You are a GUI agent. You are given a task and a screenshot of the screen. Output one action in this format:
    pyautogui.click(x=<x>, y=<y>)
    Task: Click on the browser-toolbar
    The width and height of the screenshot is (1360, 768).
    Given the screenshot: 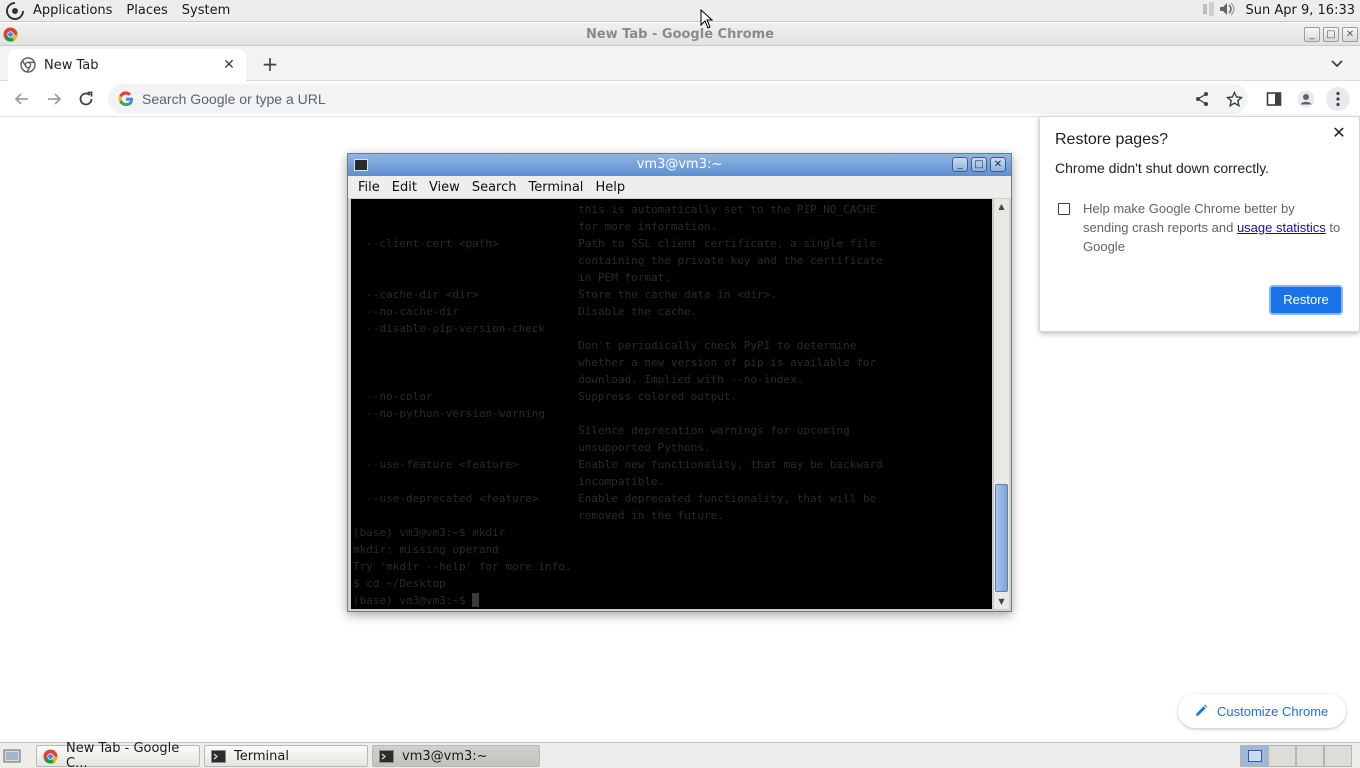 What is the action you would take?
    pyautogui.click(x=680, y=99)
    